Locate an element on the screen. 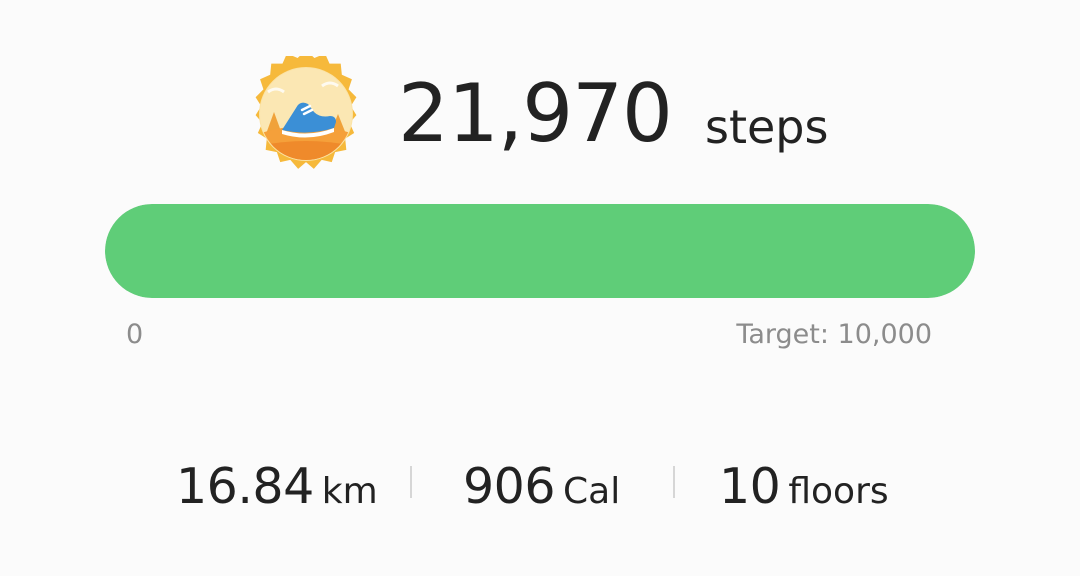 The height and width of the screenshot is (576, 1080). steps-unit-label: steps is located at coordinates (767, 127).